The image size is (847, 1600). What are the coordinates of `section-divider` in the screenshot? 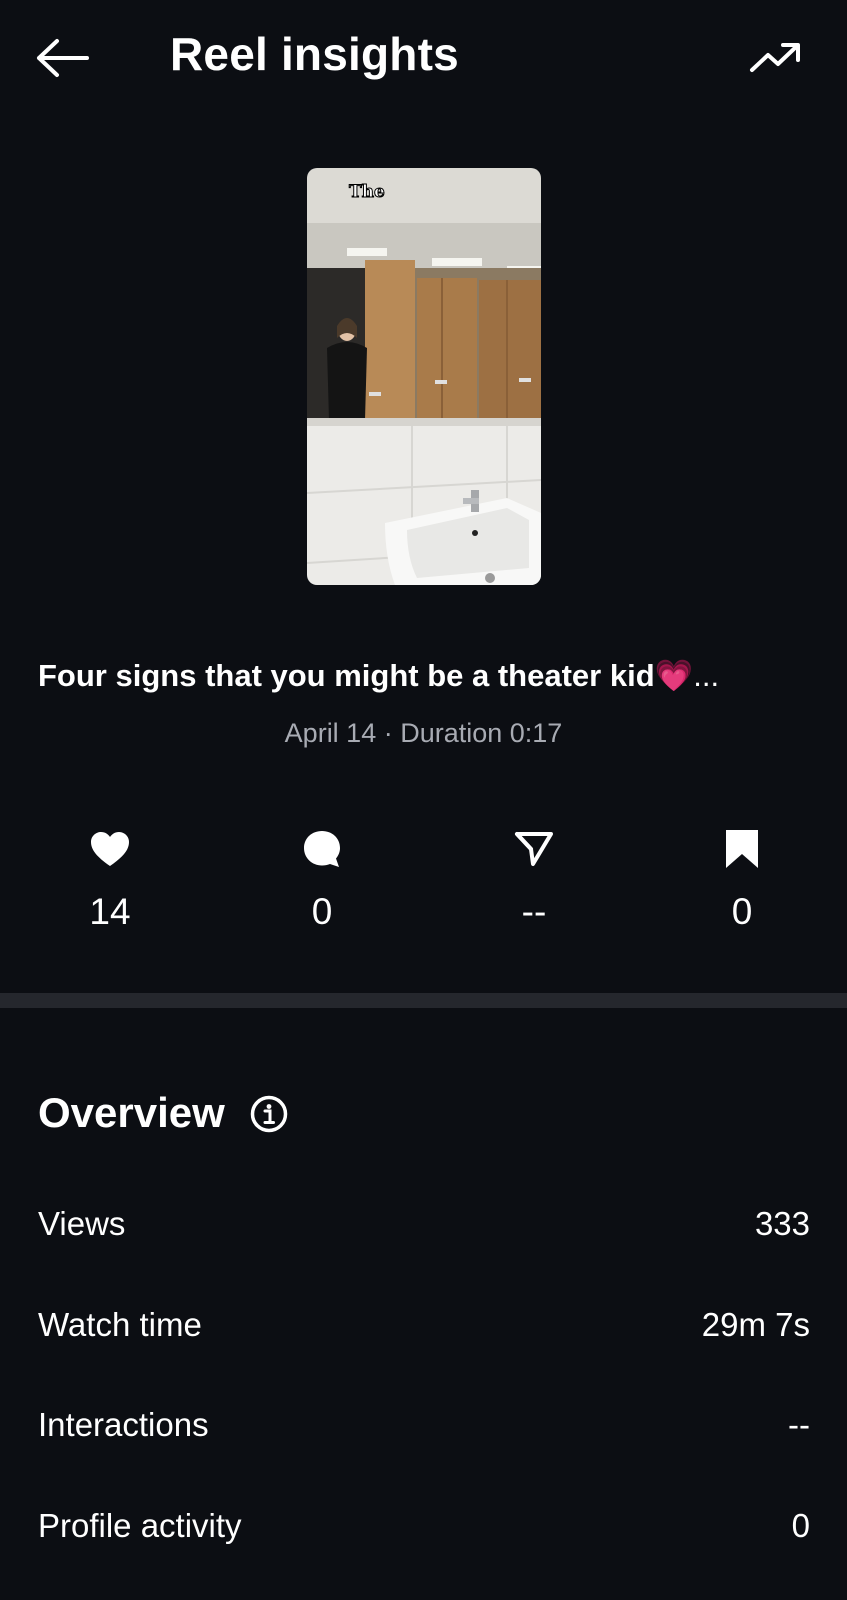 It's located at (423, 1000).